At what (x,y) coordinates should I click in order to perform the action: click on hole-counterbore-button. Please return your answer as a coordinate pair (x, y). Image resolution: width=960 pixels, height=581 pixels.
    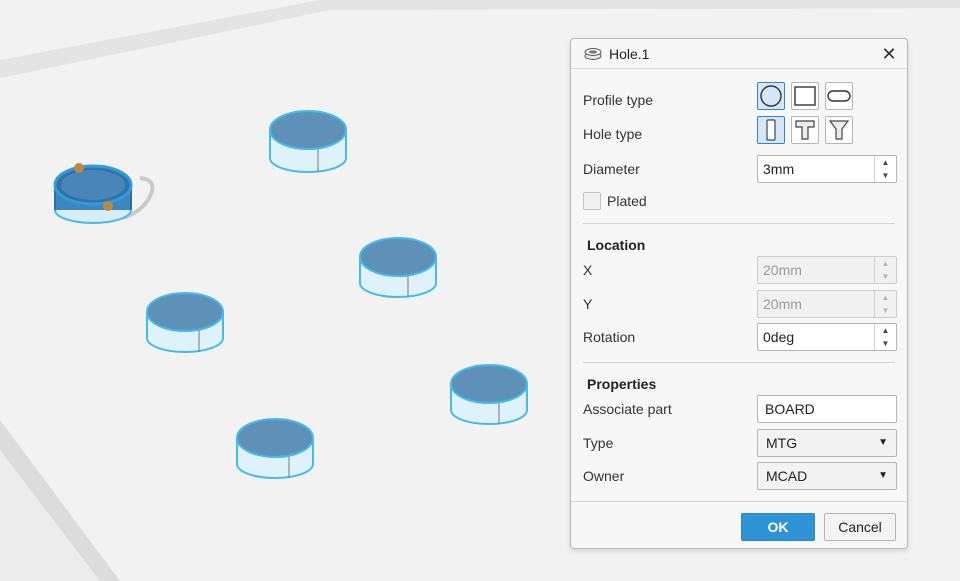
    Looking at the image, I should click on (805, 130).